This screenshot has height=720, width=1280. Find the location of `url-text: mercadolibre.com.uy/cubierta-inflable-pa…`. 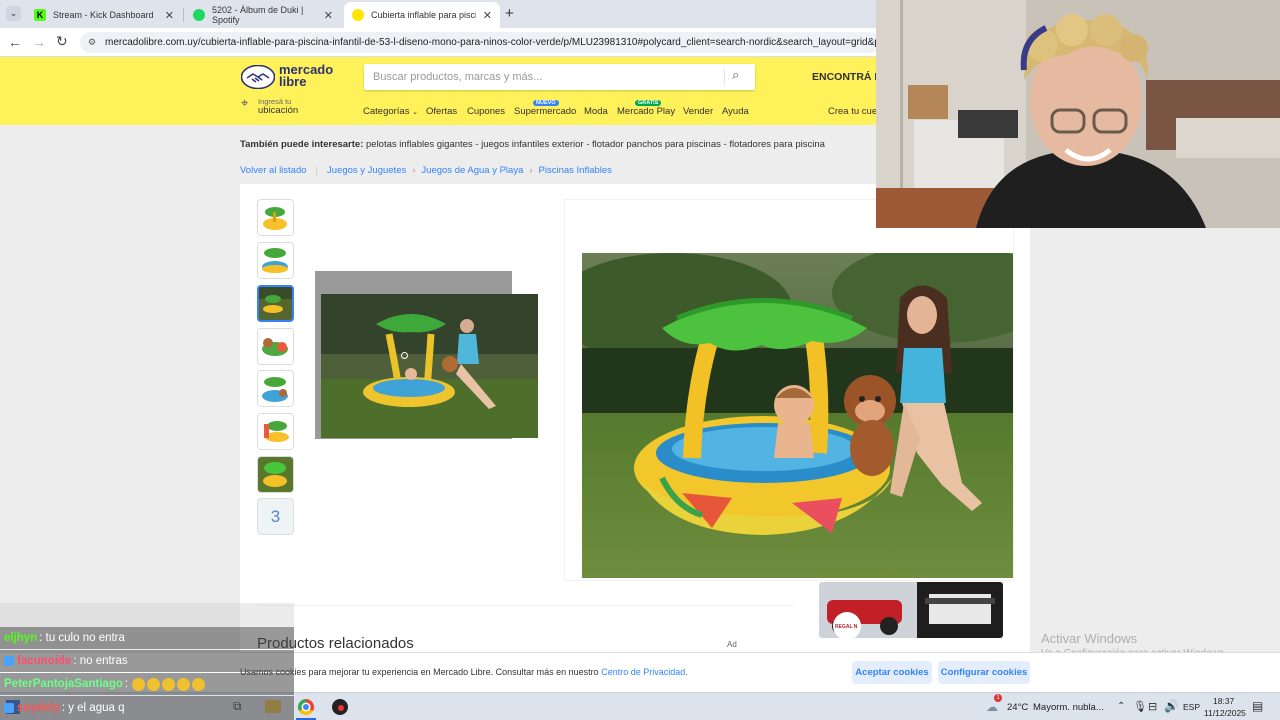

url-text: mercadolibre.com.uy/cubierta-inflable-pa… is located at coordinates (492, 42).